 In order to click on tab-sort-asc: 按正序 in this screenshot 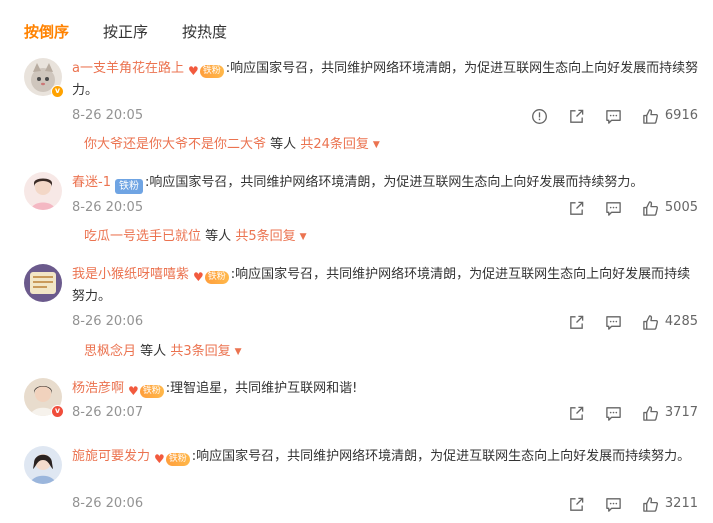, I will do `click(125, 32)`.